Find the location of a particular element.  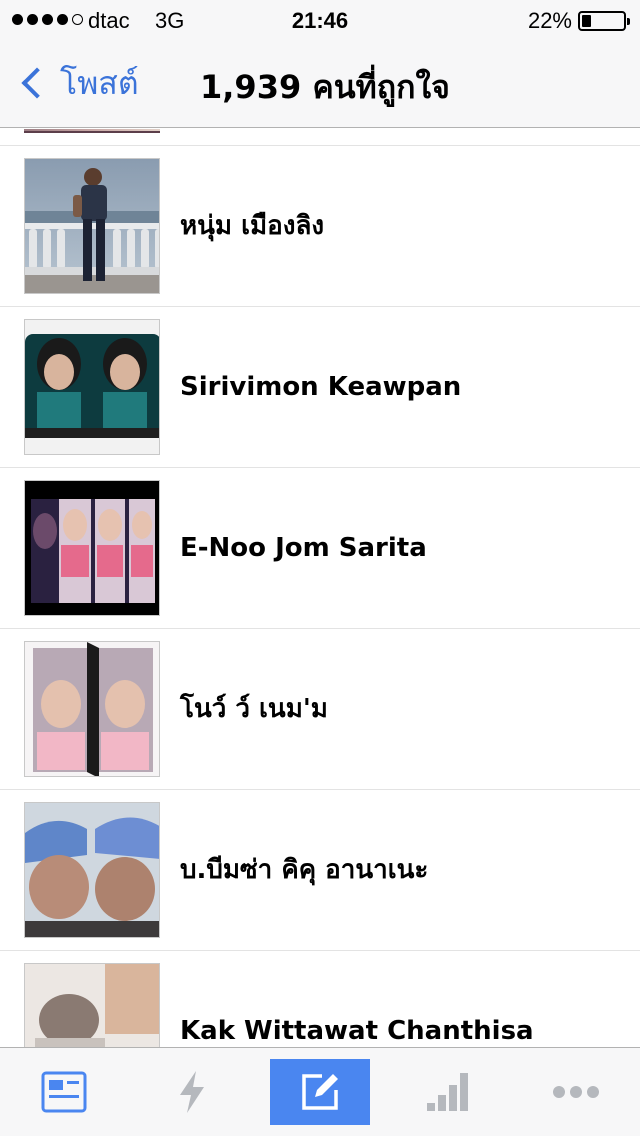

tab-news-feed is located at coordinates (64, 1092).